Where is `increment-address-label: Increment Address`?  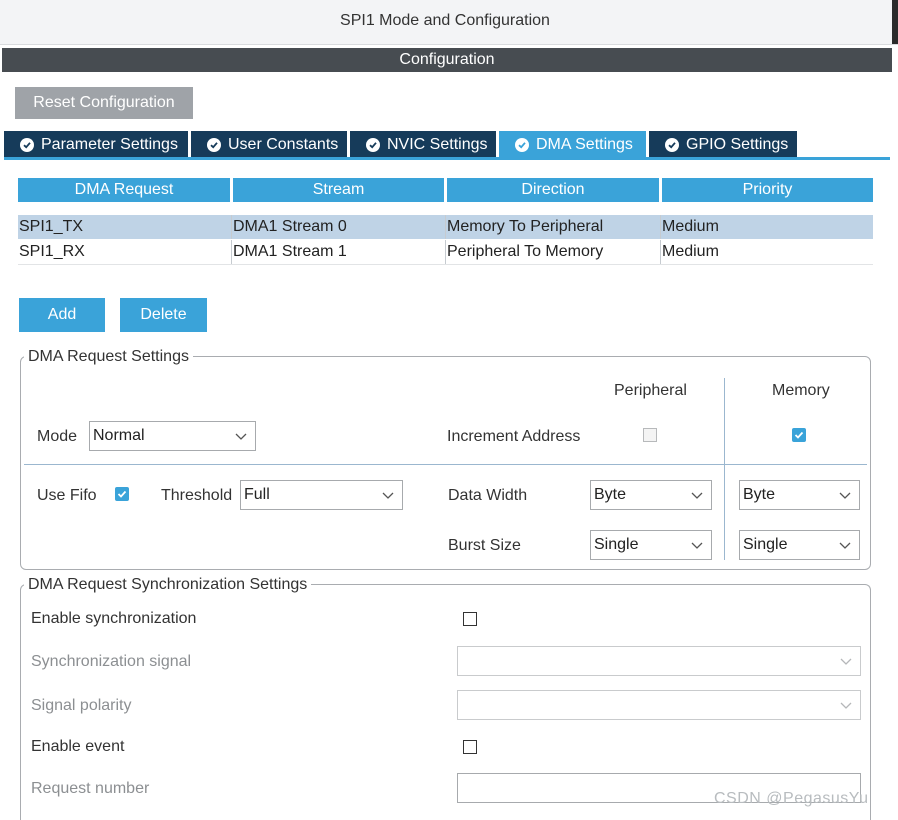 increment-address-label: Increment Address is located at coordinates (514, 436).